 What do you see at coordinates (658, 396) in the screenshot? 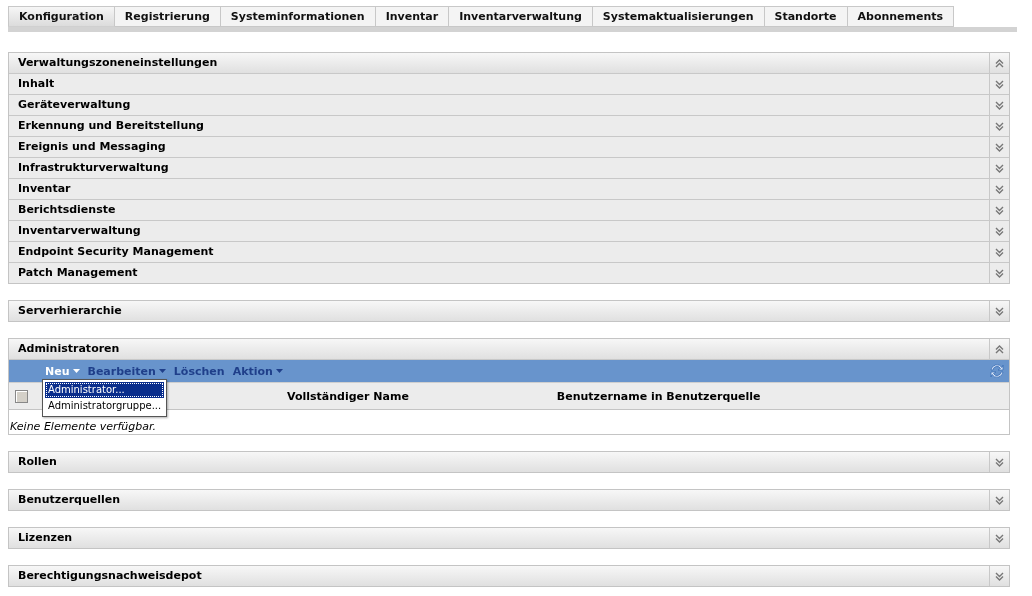
I see `column-header: Benutzername in Benutzerquelle` at bounding box center [658, 396].